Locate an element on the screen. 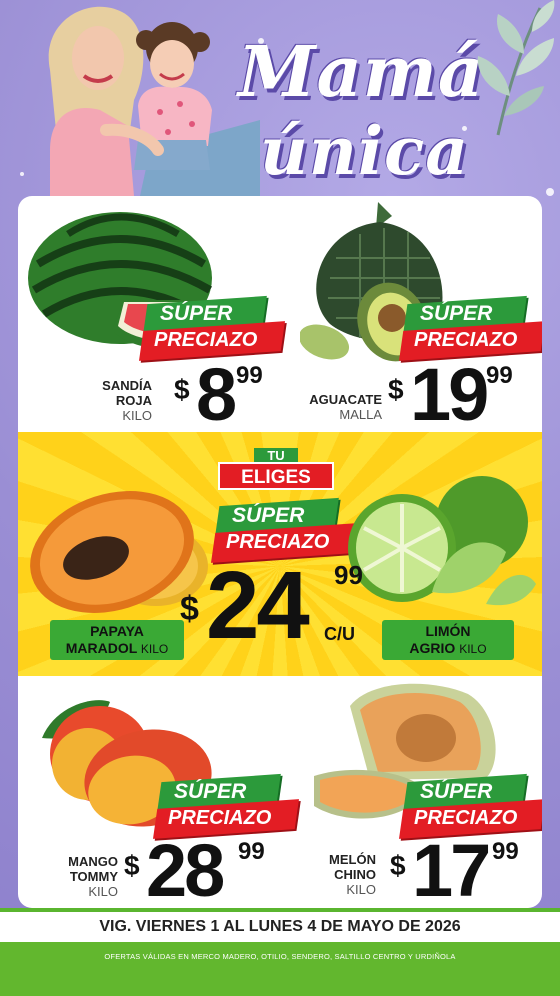  price-integer: 24 is located at coordinates (258, 605).